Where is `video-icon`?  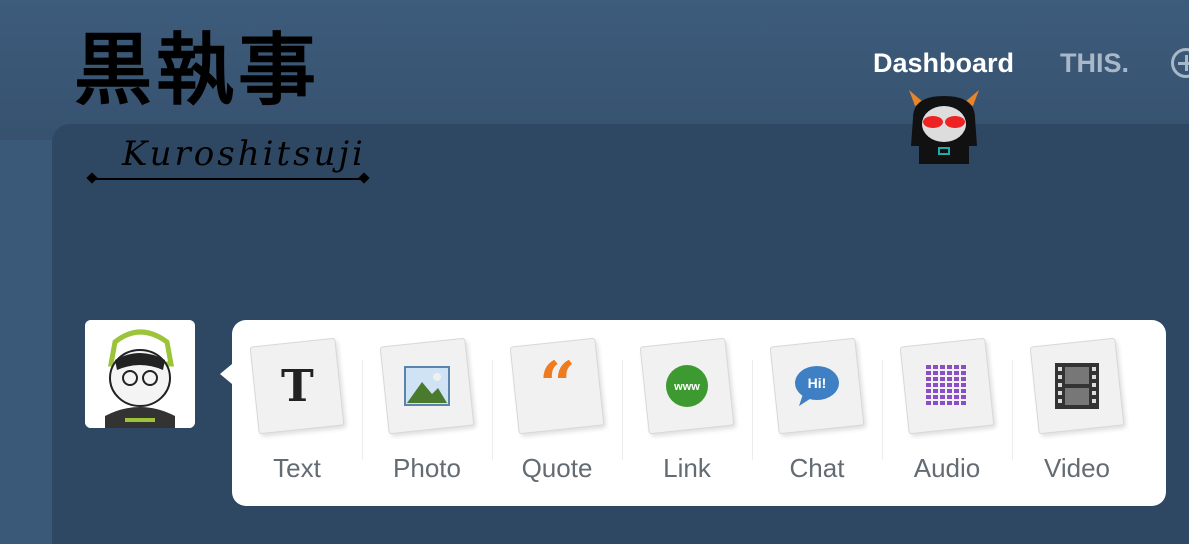 video-icon is located at coordinates (1077, 386).